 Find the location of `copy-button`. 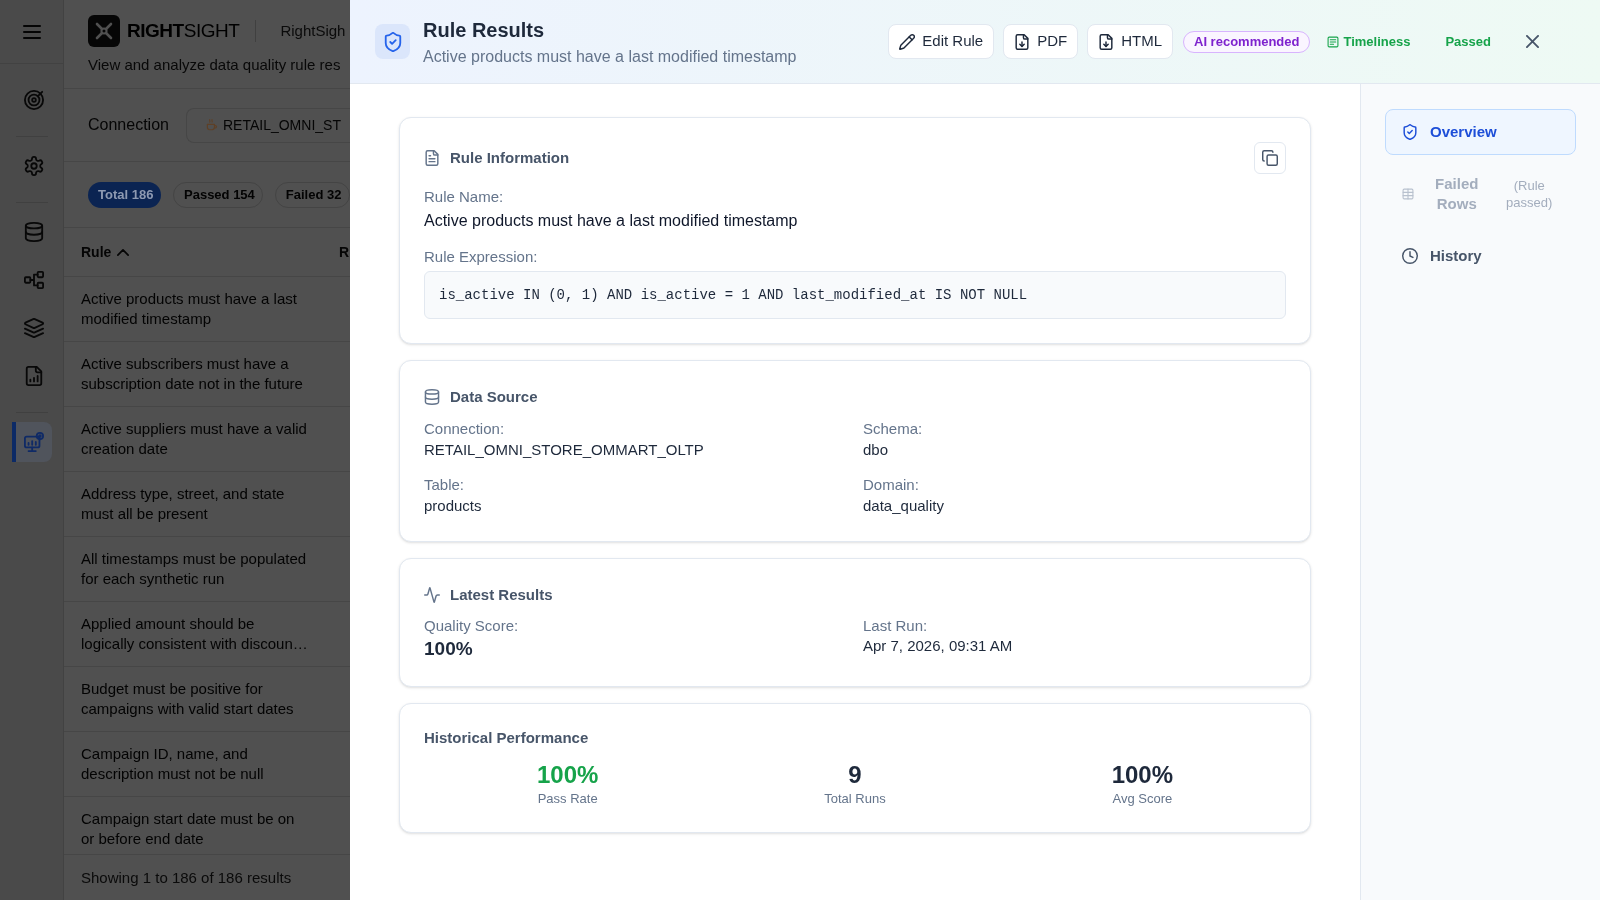

copy-button is located at coordinates (1270, 158).